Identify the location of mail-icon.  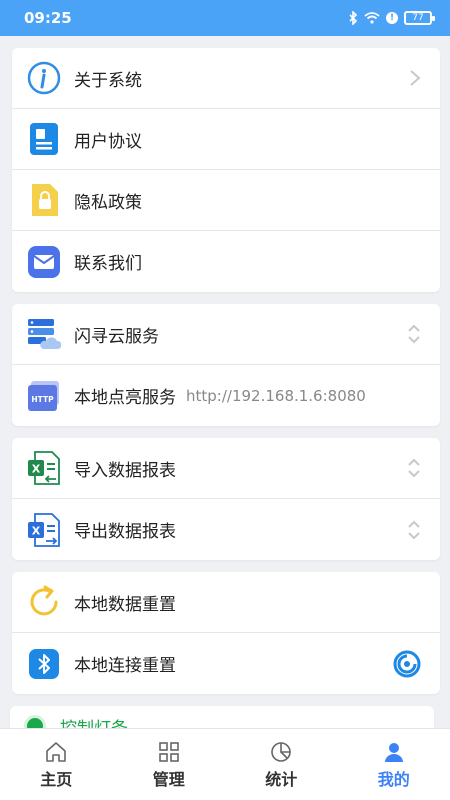
(44, 262).